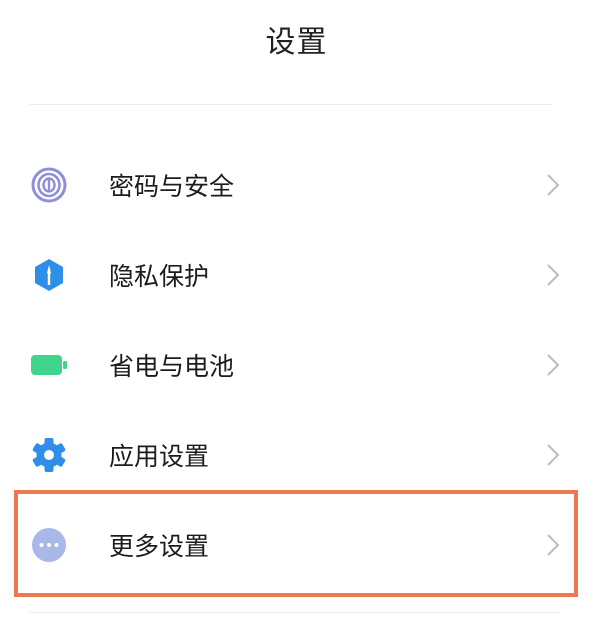  I want to click on settings-item-label: 隐私保护, so click(159, 276).